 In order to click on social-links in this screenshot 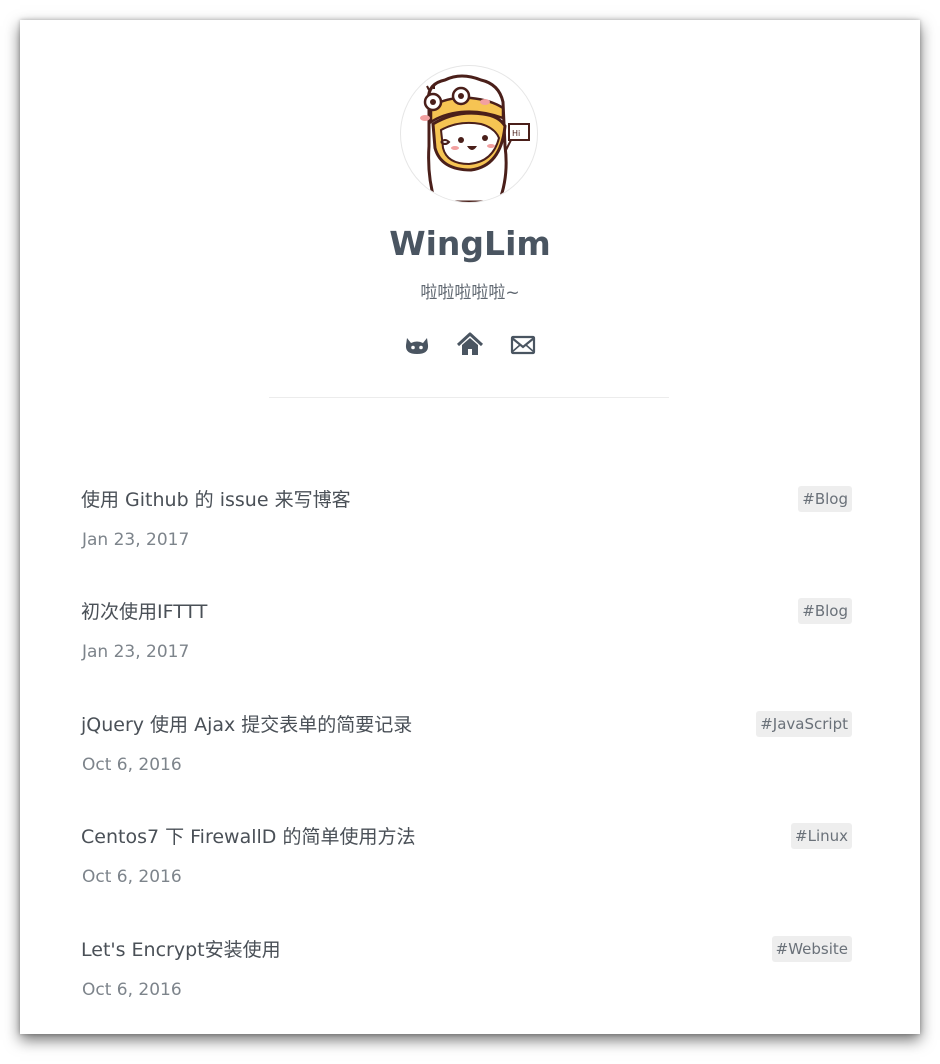, I will do `click(470, 345)`.